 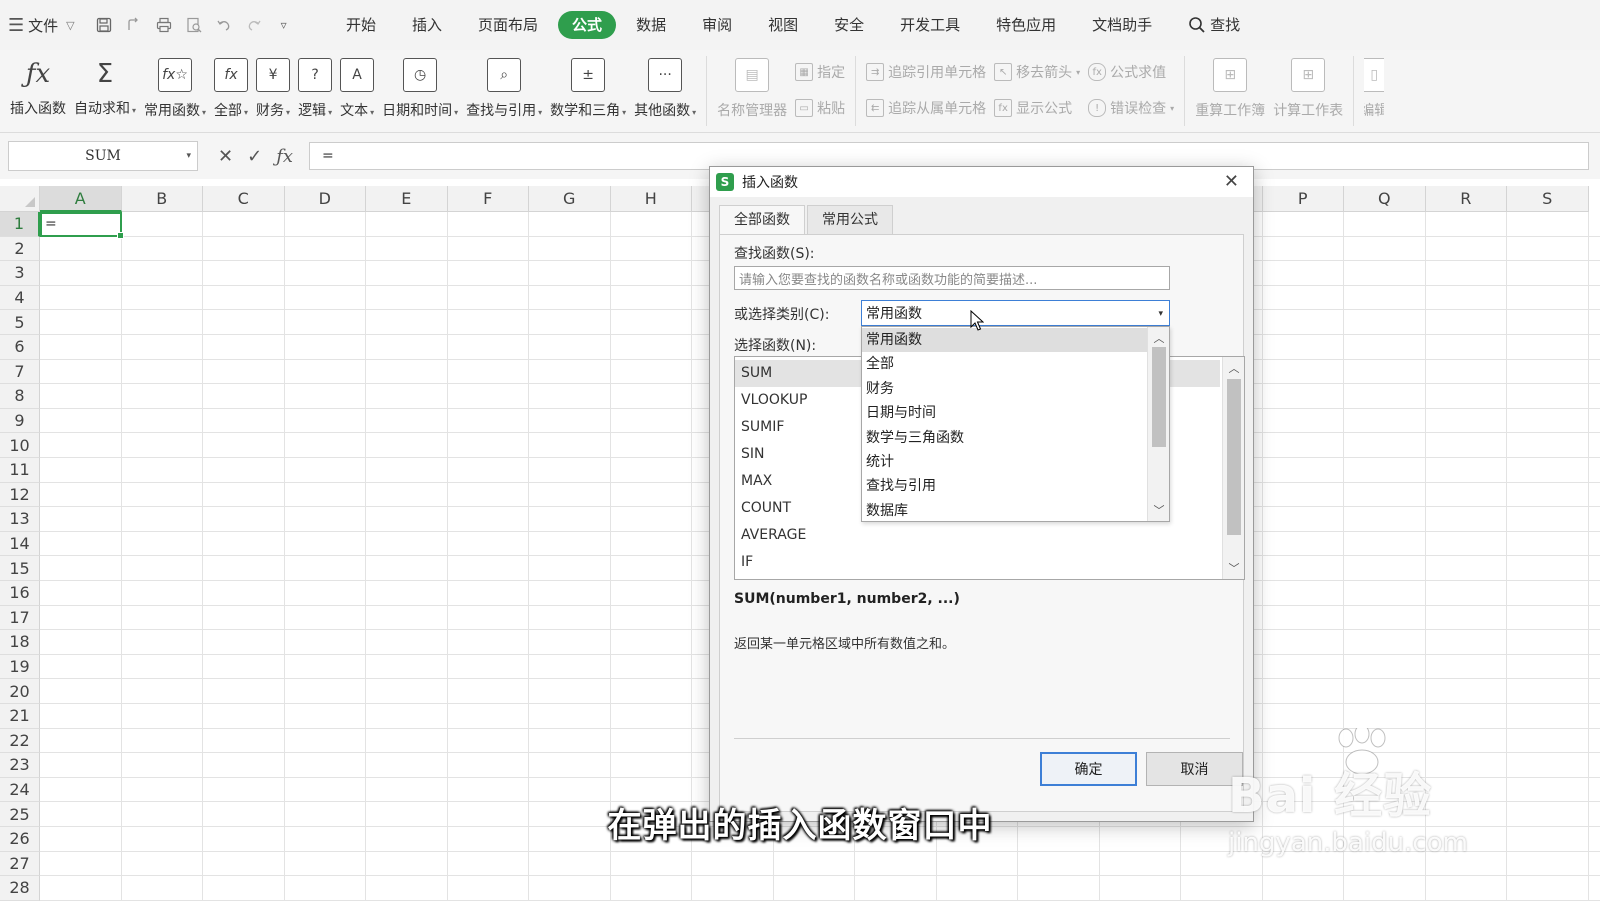 I want to click on other-functions-button: ··· 其他函数 ▾, so click(x=665, y=85).